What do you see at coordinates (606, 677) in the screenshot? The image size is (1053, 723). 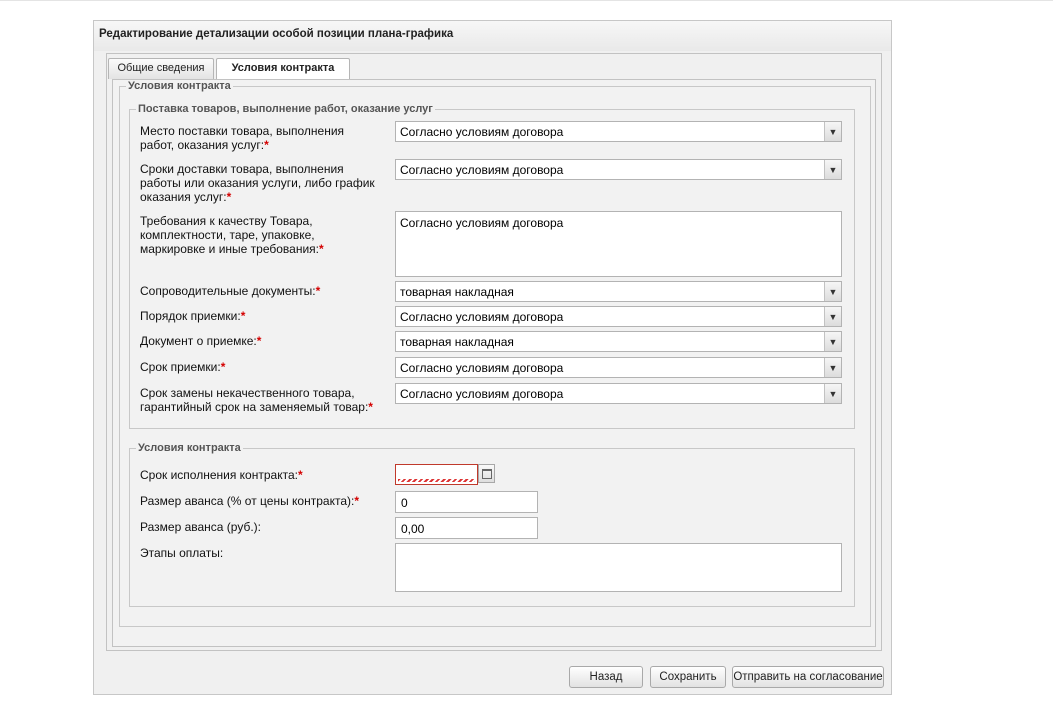 I see `back-button: Назад` at bounding box center [606, 677].